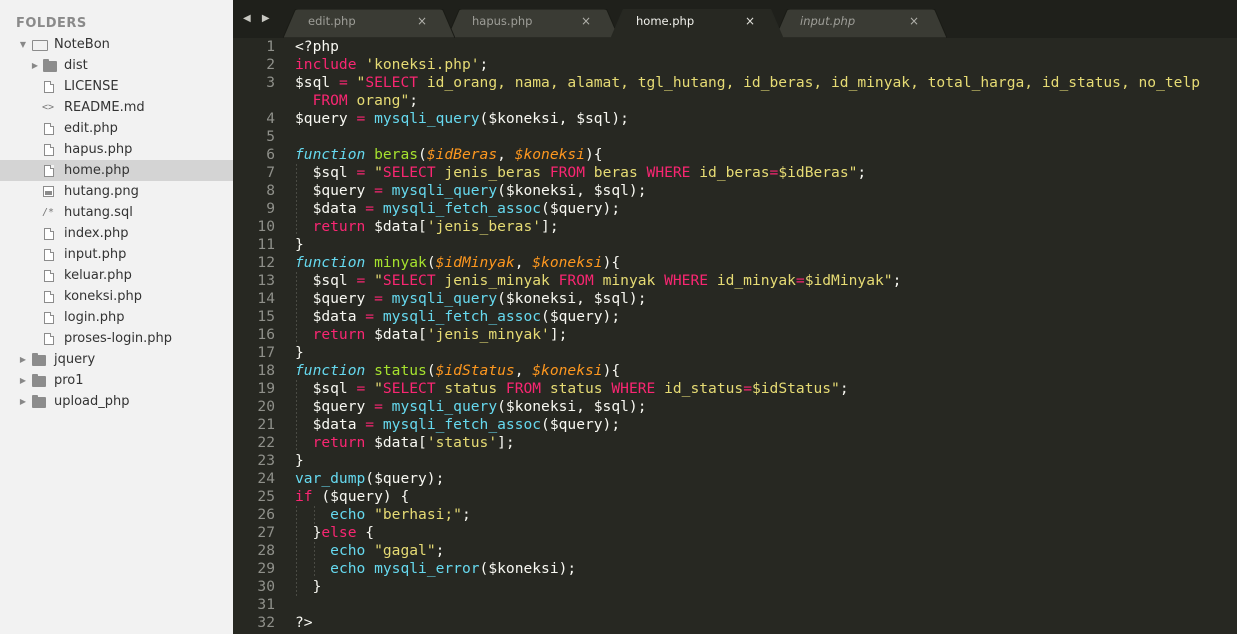  Describe the element at coordinates (735, 137) in the screenshot. I see `code-line: 5` at that location.